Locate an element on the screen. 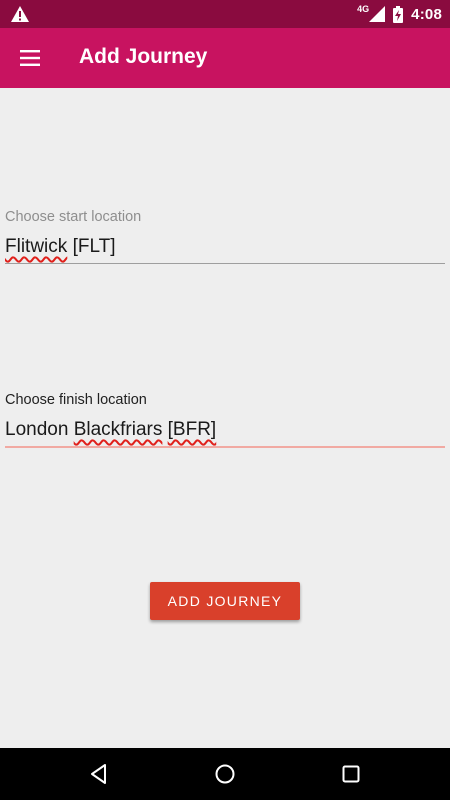  start-location-label: Choose start location is located at coordinates (73, 217).